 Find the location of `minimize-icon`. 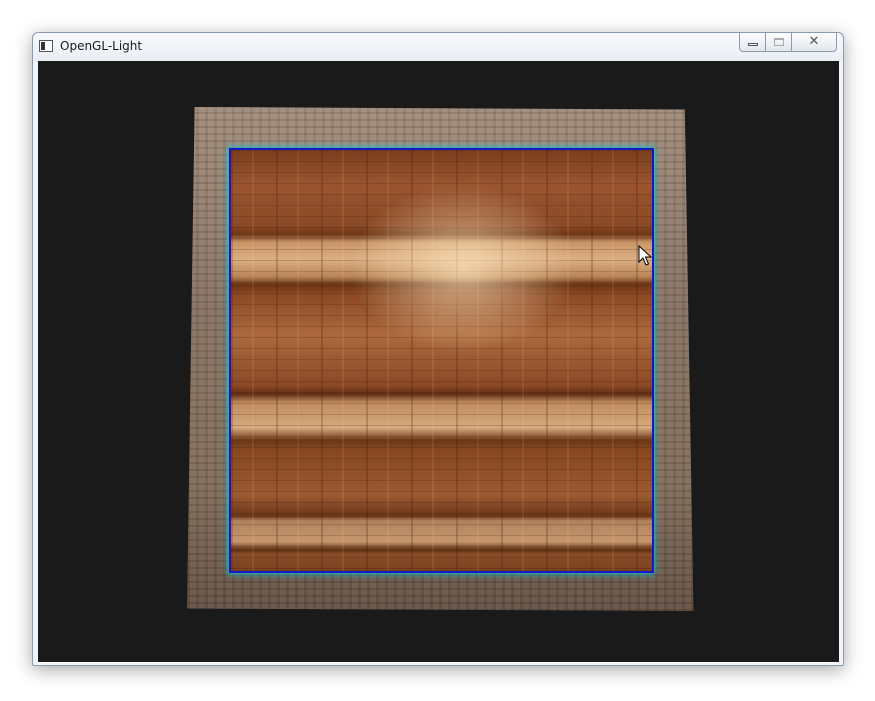

minimize-icon is located at coordinates (753, 44).